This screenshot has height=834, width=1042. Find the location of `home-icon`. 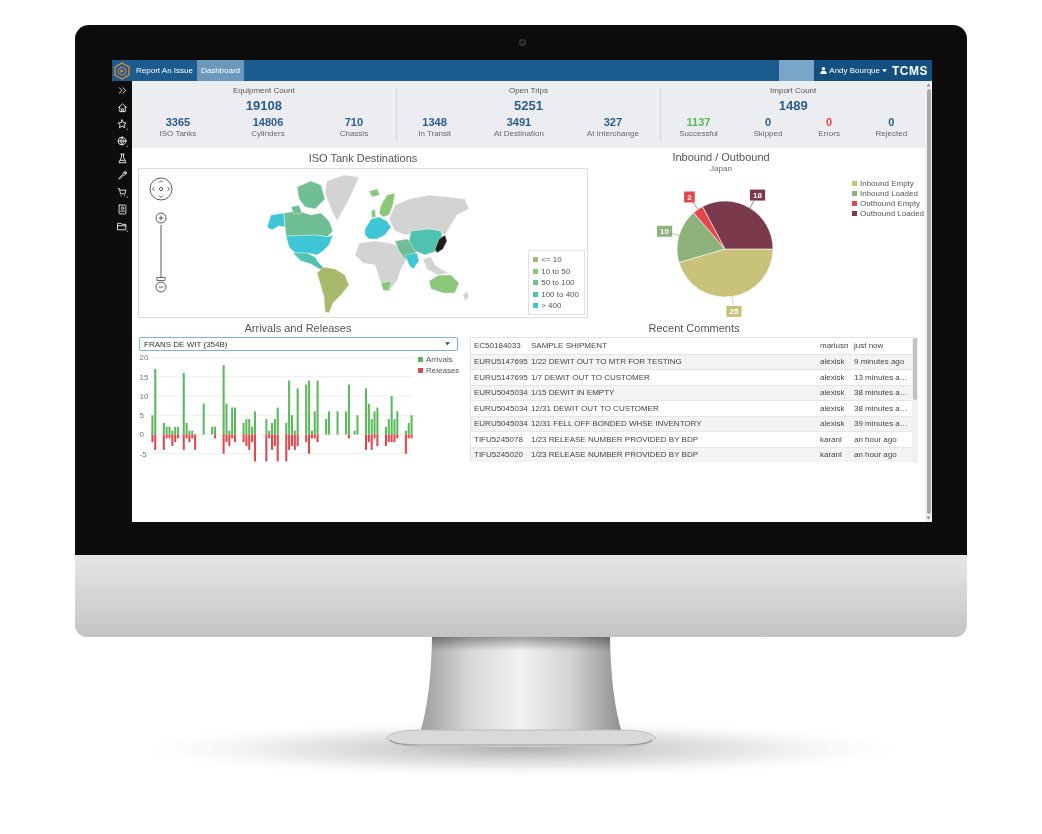

home-icon is located at coordinates (122, 107).